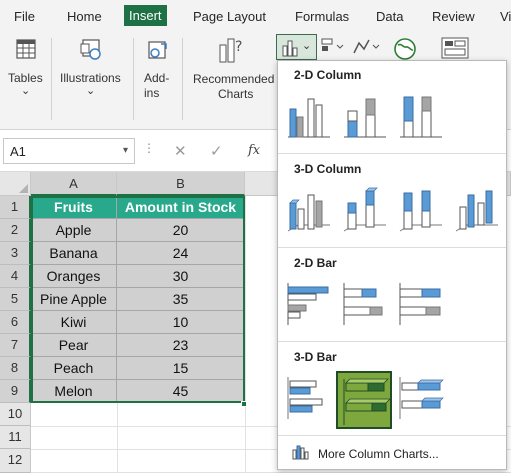  Describe the element at coordinates (157, 78) in the screenshot. I see `addins-label-1: Add-` at that location.